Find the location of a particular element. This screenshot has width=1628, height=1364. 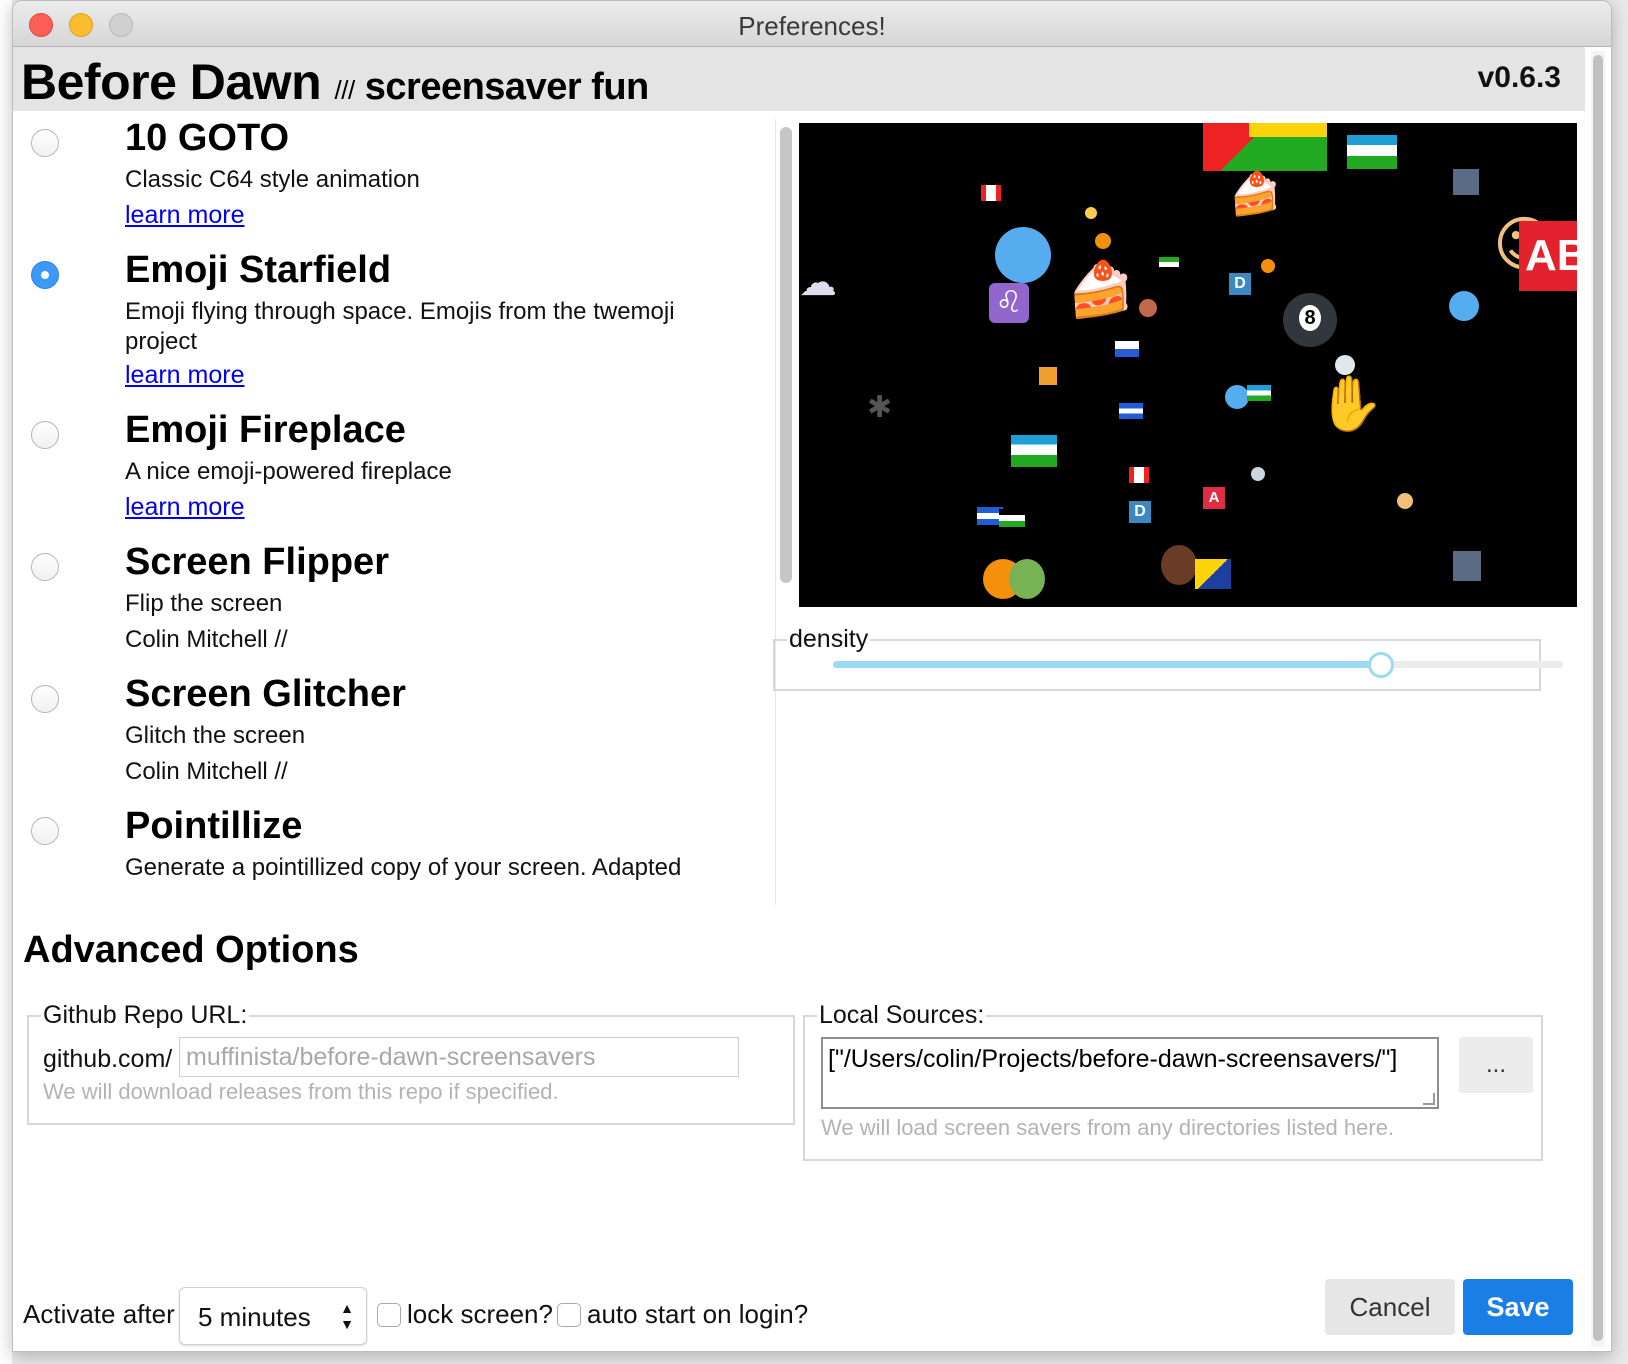

saver-name: Pointillize is located at coordinates (214, 826).